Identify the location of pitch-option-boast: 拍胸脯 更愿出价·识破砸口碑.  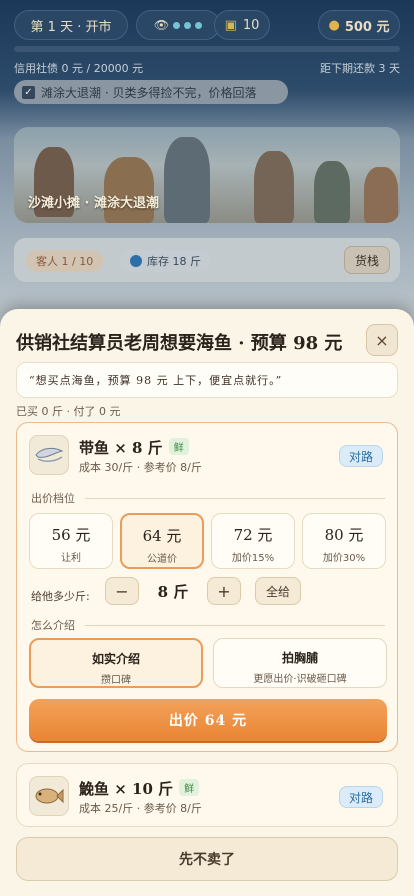
(300, 663).